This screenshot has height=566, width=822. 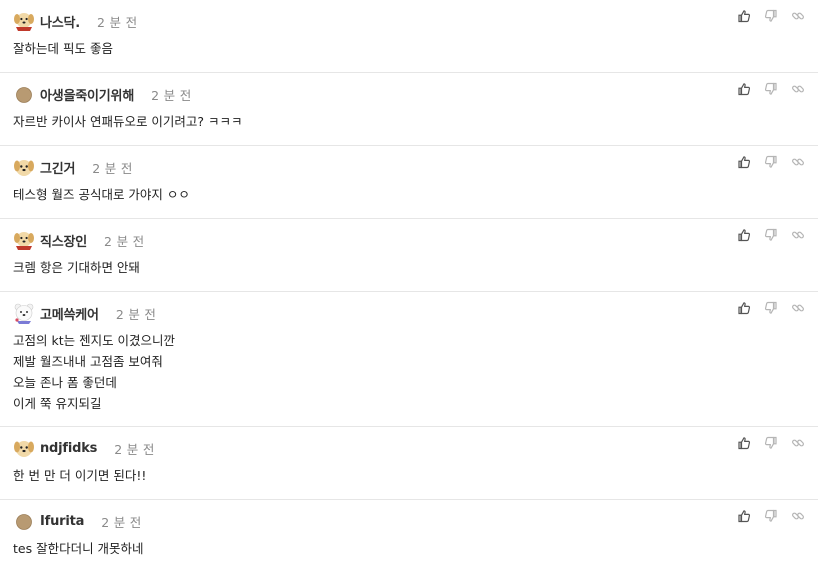 What do you see at coordinates (415, 521) in the screenshot?
I see `comment-header: Ifurita 2 분 전` at bounding box center [415, 521].